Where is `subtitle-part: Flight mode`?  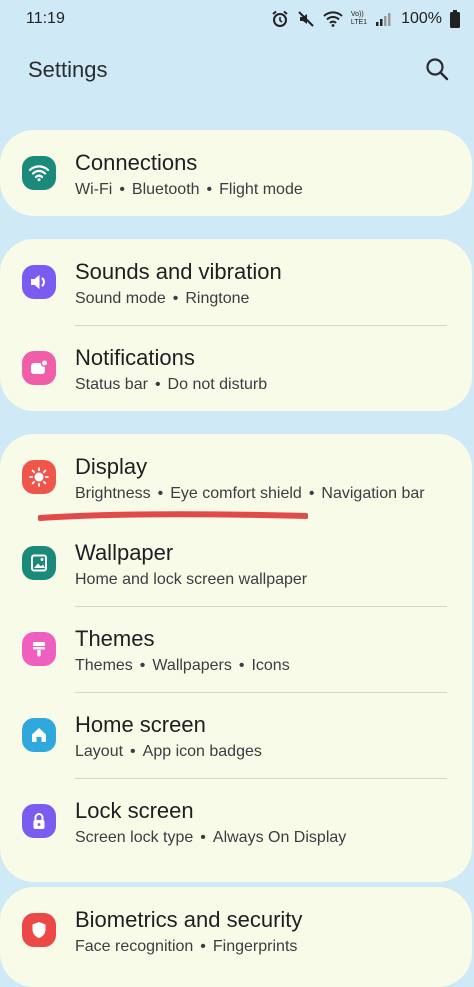 subtitle-part: Flight mode is located at coordinates (261, 189).